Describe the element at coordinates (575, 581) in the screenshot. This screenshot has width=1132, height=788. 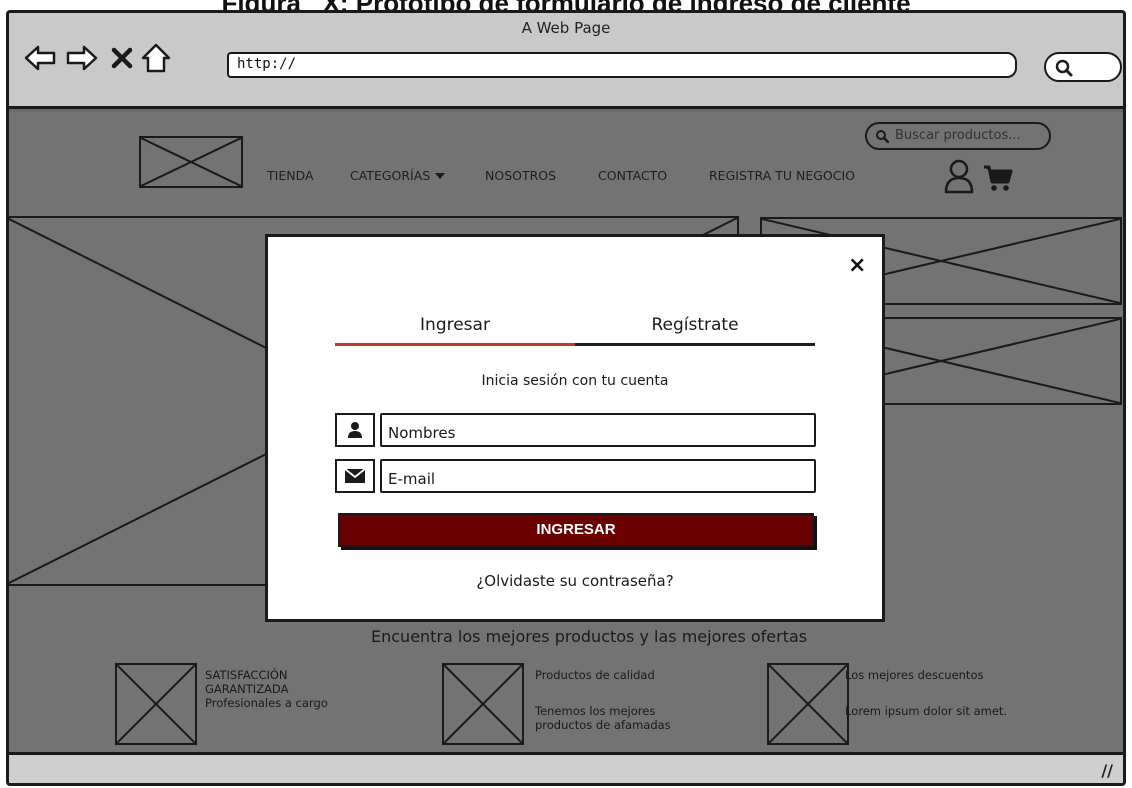
I see `forgot-password-link: ¿Olvidaste su contraseña?` at that location.